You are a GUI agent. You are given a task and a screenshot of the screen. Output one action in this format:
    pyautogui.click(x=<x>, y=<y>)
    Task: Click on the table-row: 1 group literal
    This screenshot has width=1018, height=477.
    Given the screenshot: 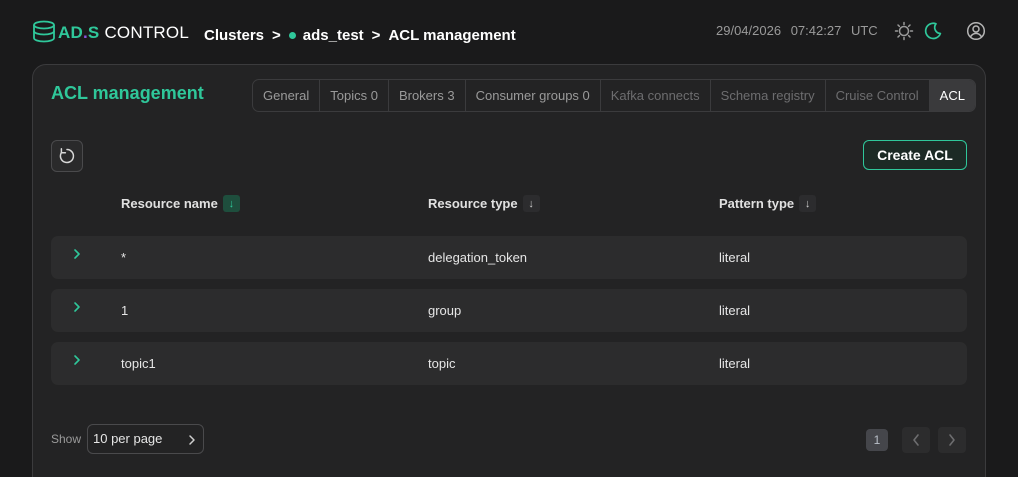 What is the action you would take?
    pyautogui.click(x=509, y=310)
    